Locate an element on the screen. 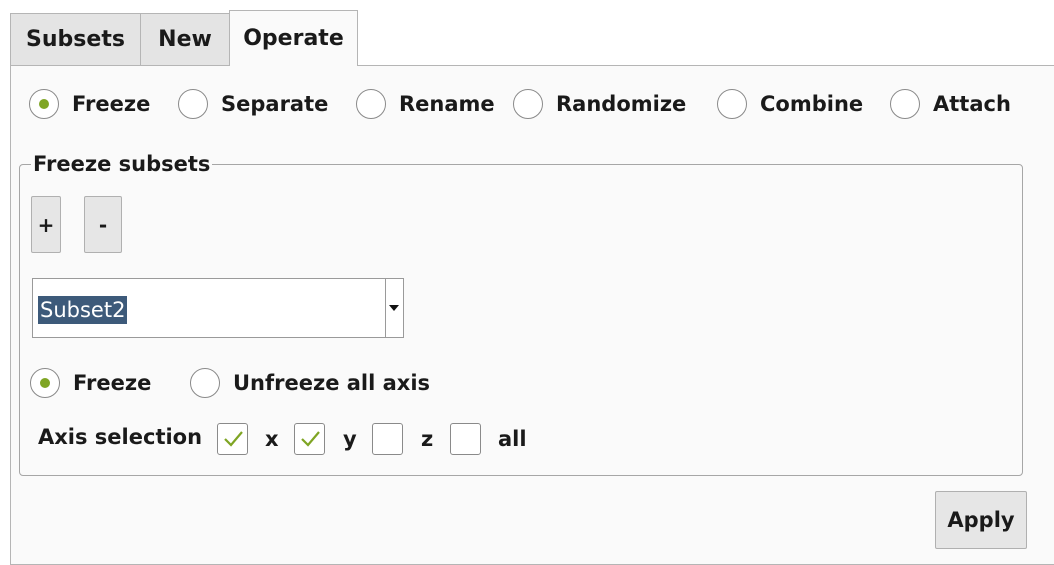  checkbox-x is located at coordinates (232, 439).